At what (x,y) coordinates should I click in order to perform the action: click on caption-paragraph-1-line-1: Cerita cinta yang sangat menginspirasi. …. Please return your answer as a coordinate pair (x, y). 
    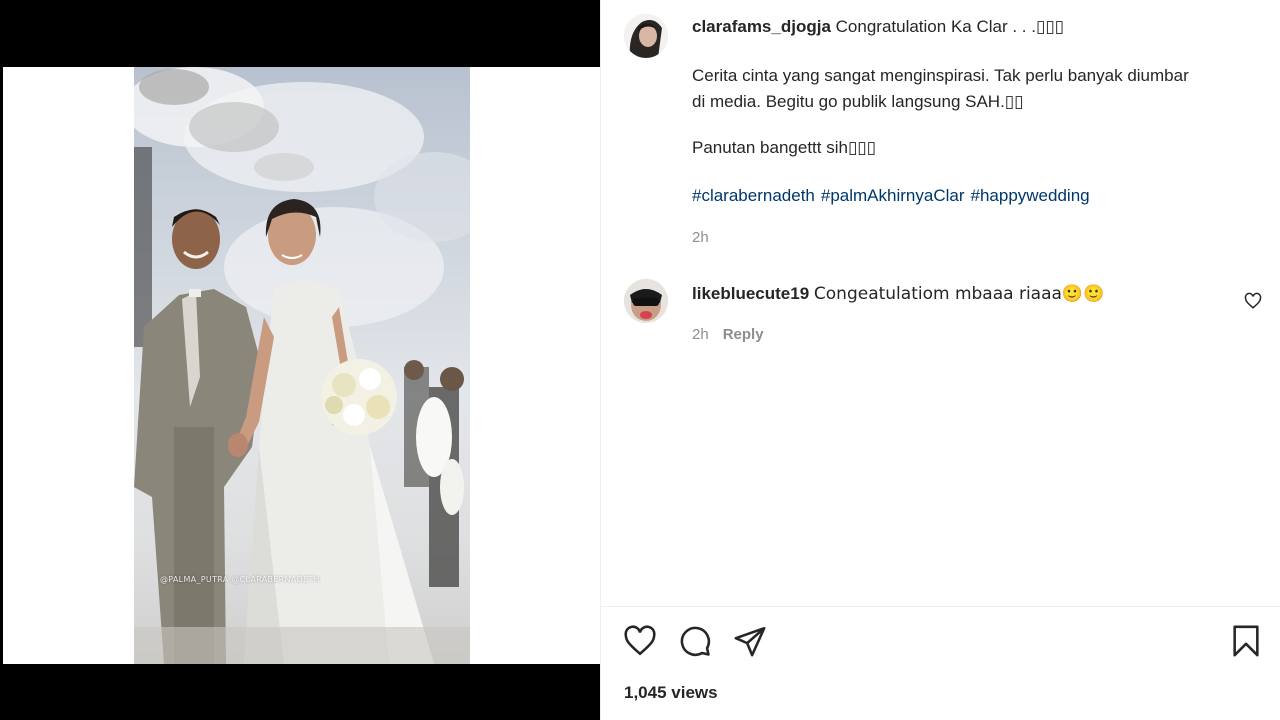
    Looking at the image, I should click on (940, 75).